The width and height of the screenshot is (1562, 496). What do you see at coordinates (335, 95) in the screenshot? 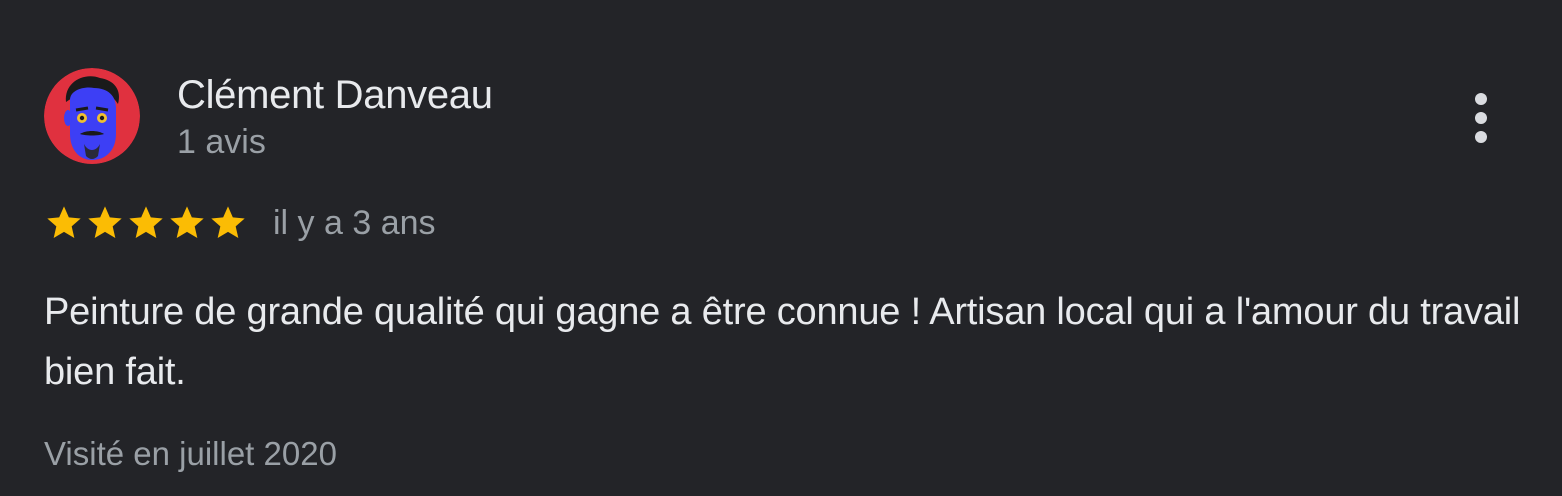
I see `author-name: Clément Danveau` at bounding box center [335, 95].